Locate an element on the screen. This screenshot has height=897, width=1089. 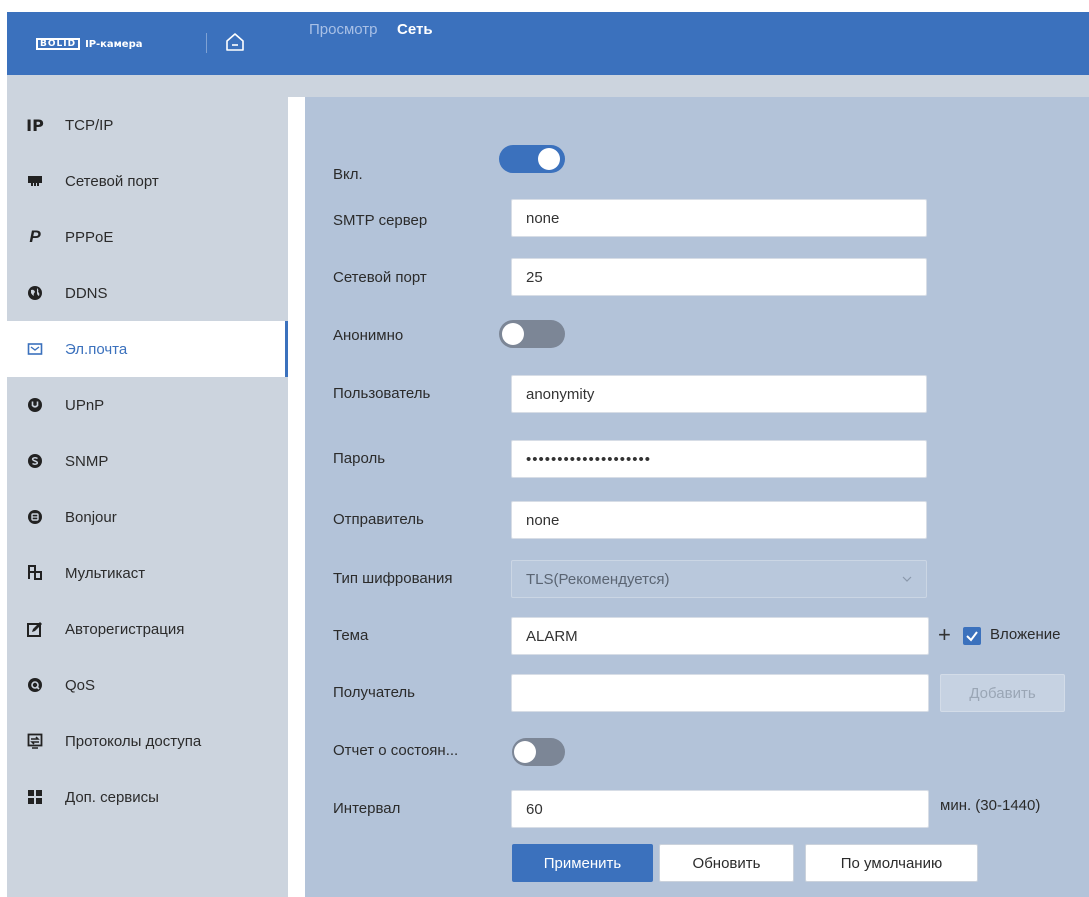
user-label: Пользователь is located at coordinates (382, 393).